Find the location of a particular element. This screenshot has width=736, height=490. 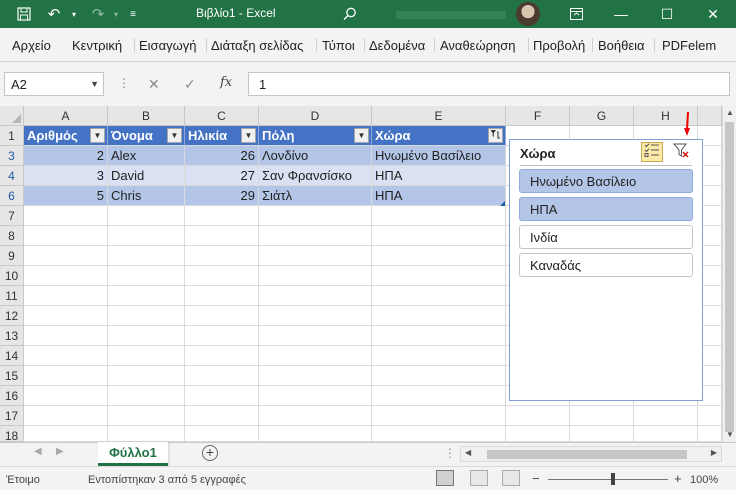

previous-sheet-icon: ◀ is located at coordinates (38, 451).